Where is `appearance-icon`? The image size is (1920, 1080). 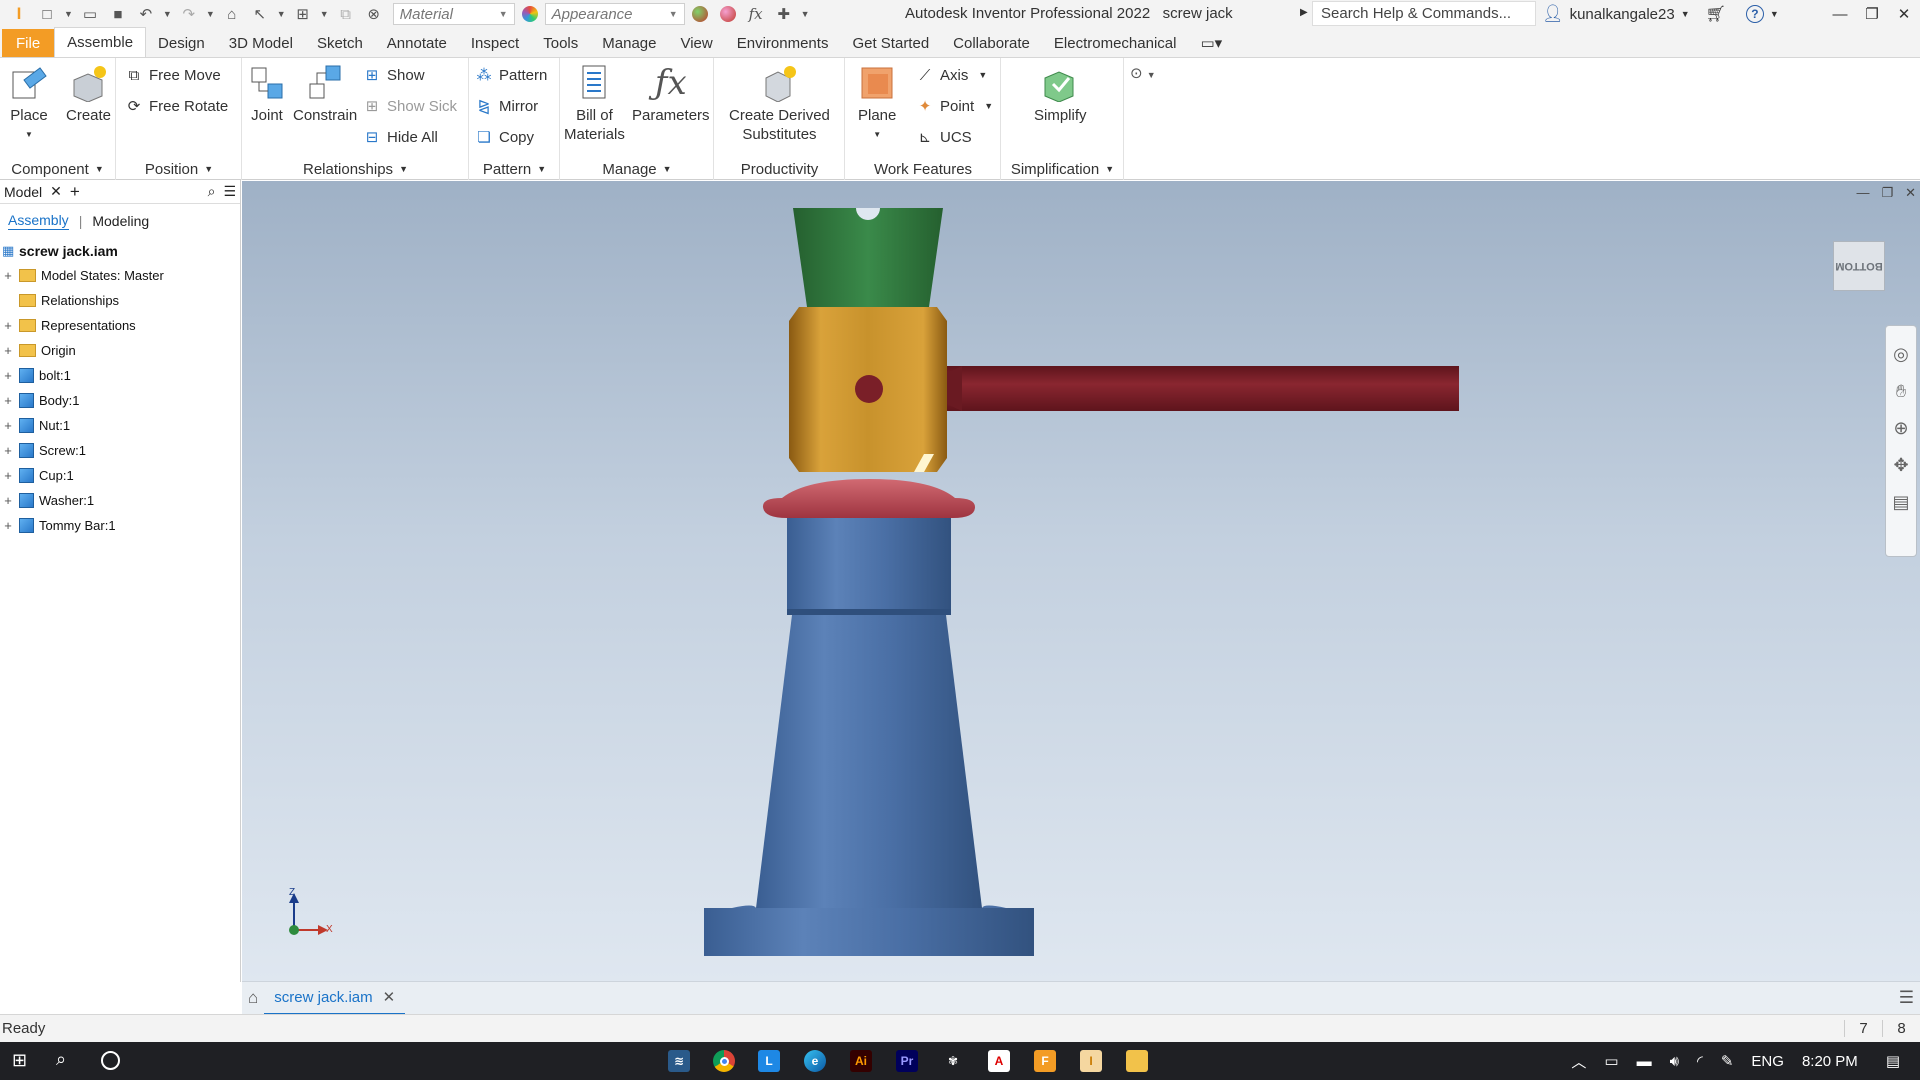
appearance-icon is located at coordinates (530, 14).